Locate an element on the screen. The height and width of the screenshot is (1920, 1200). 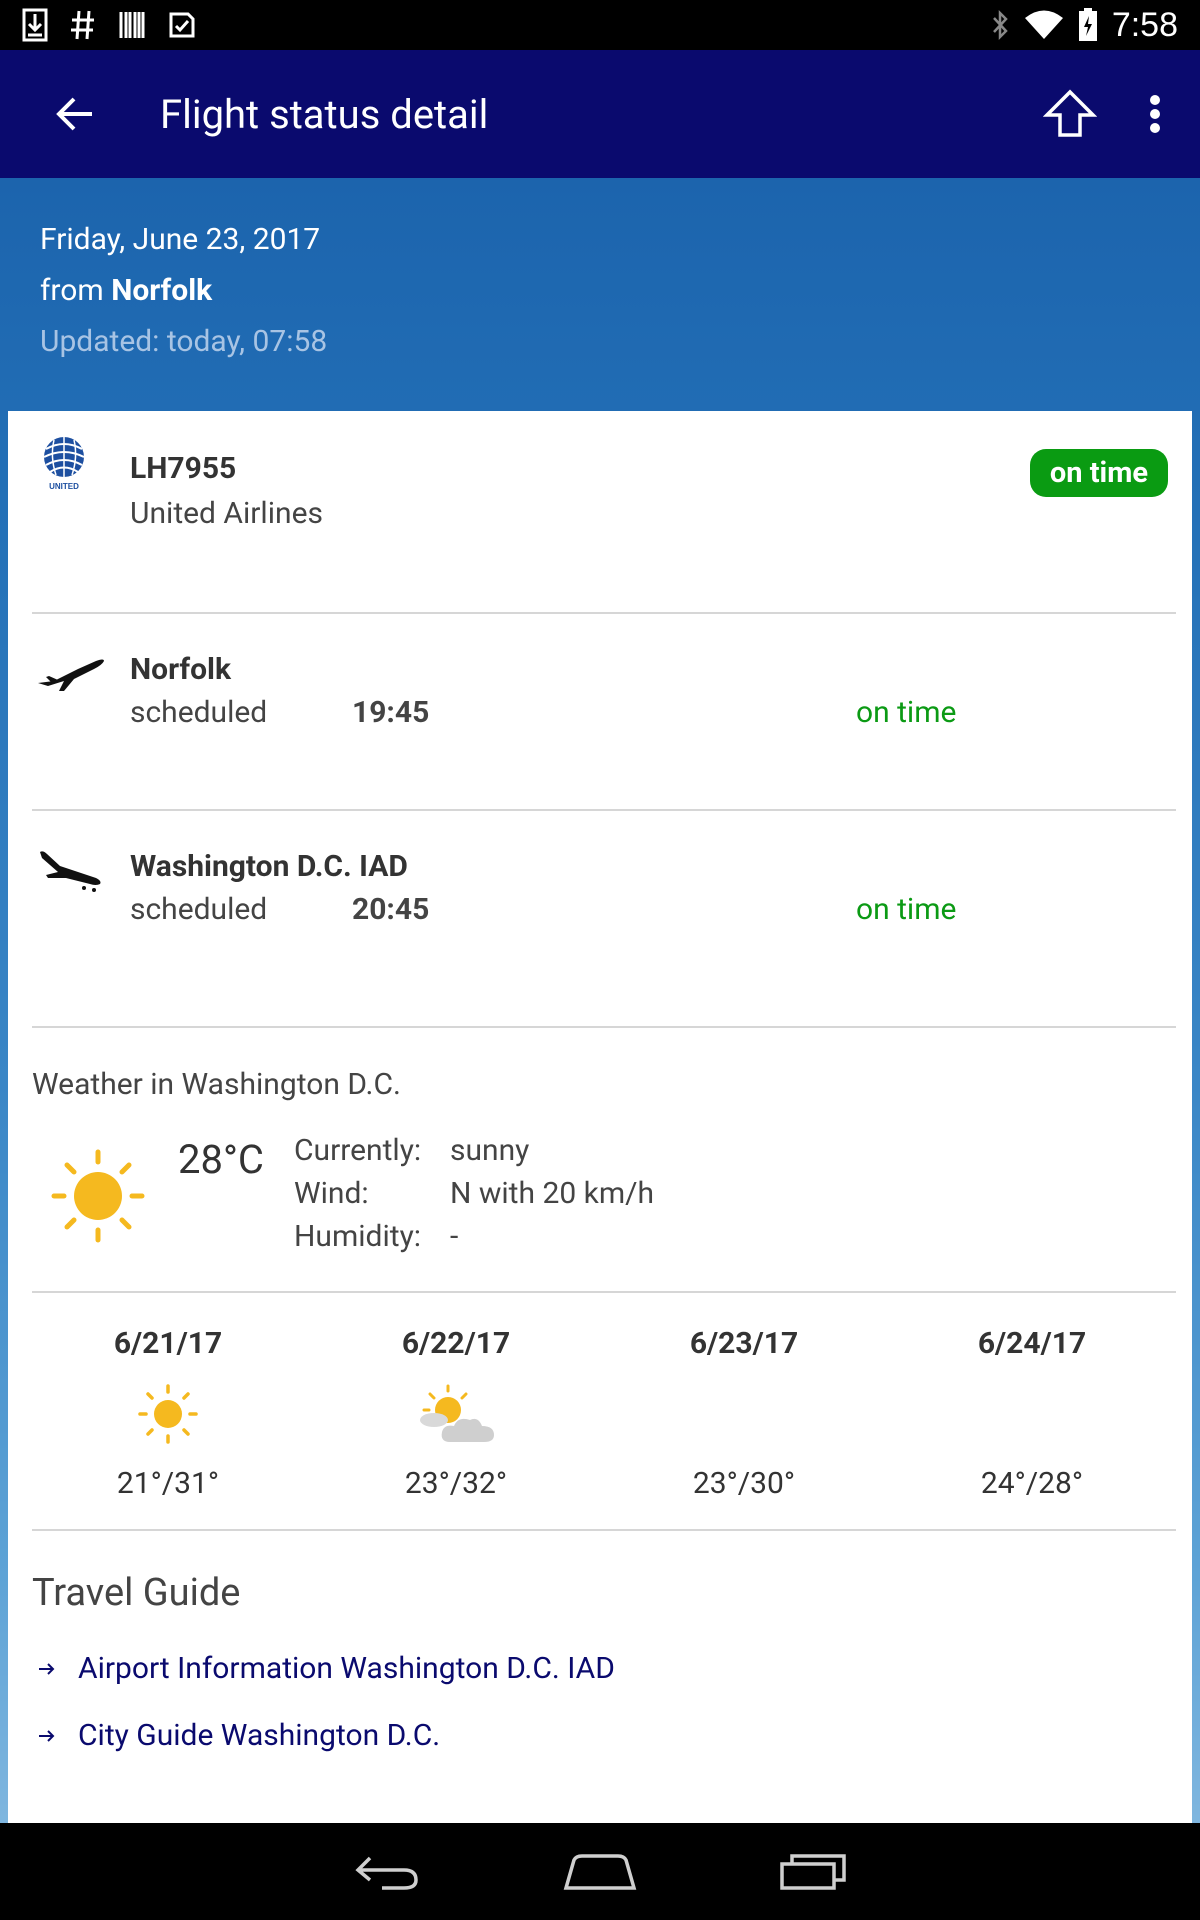
status-badge: on time is located at coordinates (1098, 473).